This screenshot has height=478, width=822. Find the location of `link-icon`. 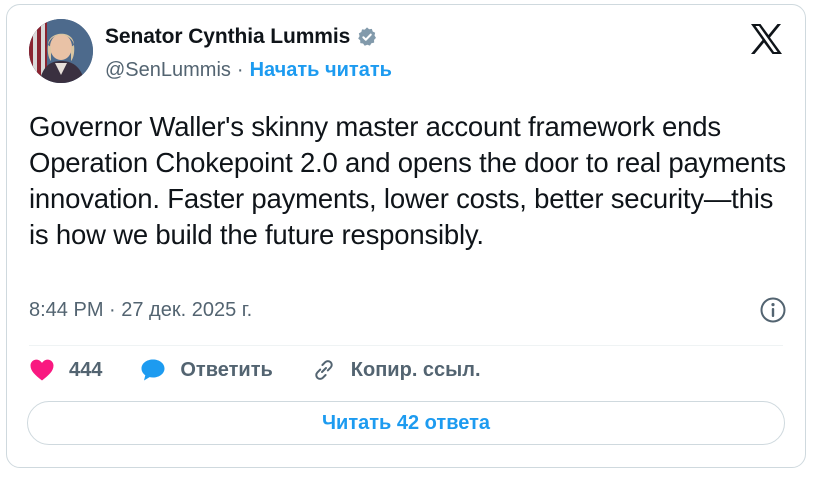

link-icon is located at coordinates (324, 370).